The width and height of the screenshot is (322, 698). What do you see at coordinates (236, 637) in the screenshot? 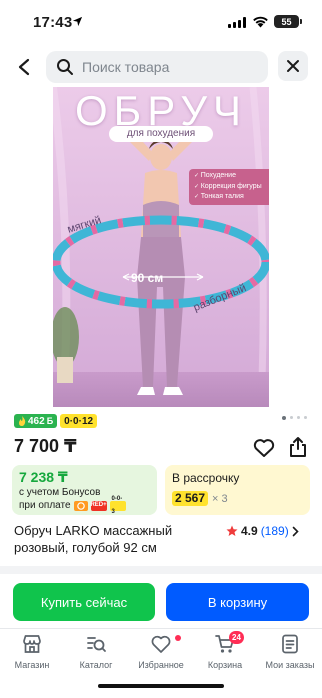
I see `cart-count-badge: 24` at bounding box center [236, 637].